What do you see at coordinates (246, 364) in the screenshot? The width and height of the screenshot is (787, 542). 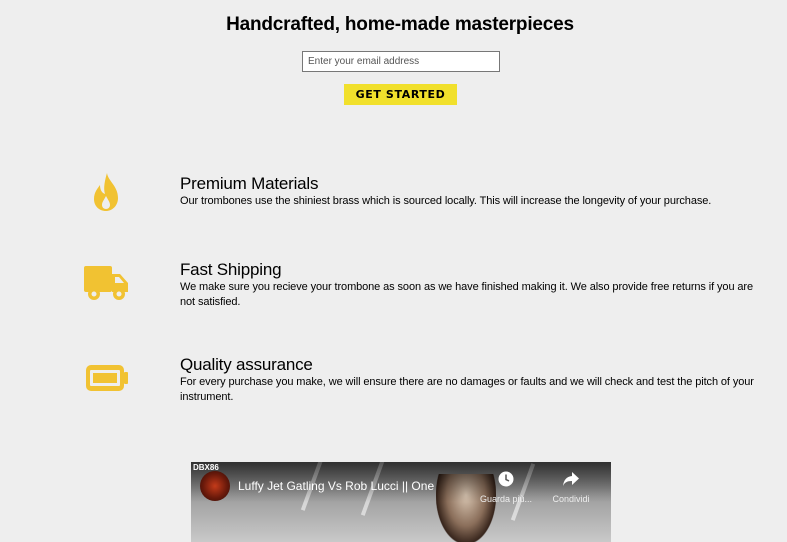 I see `feature-title: Quality assurance` at bounding box center [246, 364].